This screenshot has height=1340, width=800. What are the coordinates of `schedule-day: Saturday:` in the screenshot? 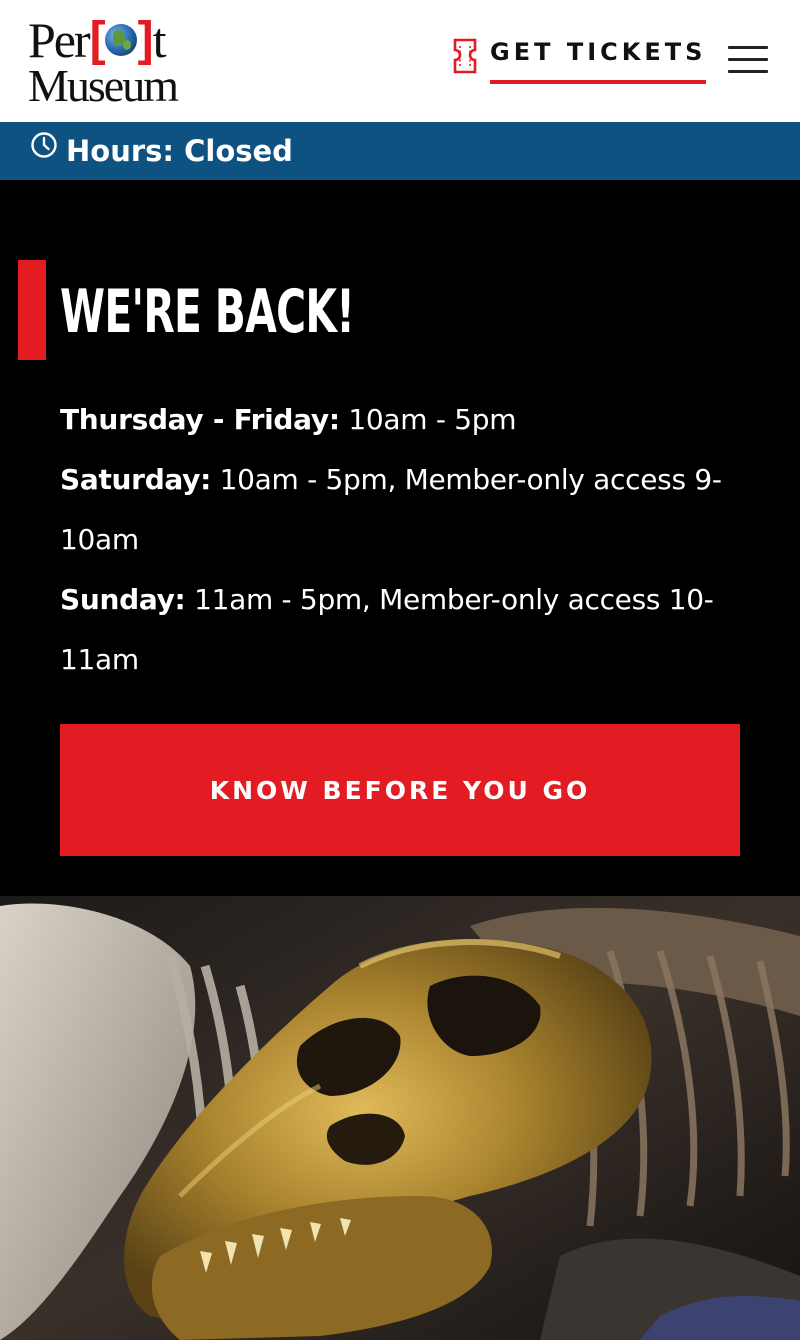 It's located at (136, 479).